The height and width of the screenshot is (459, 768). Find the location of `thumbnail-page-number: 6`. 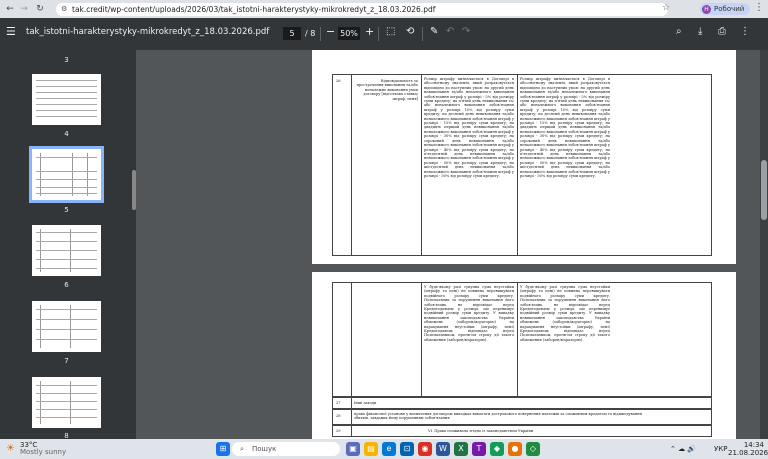

thumbnail-page-number: 6 is located at coordinates (66, 285).